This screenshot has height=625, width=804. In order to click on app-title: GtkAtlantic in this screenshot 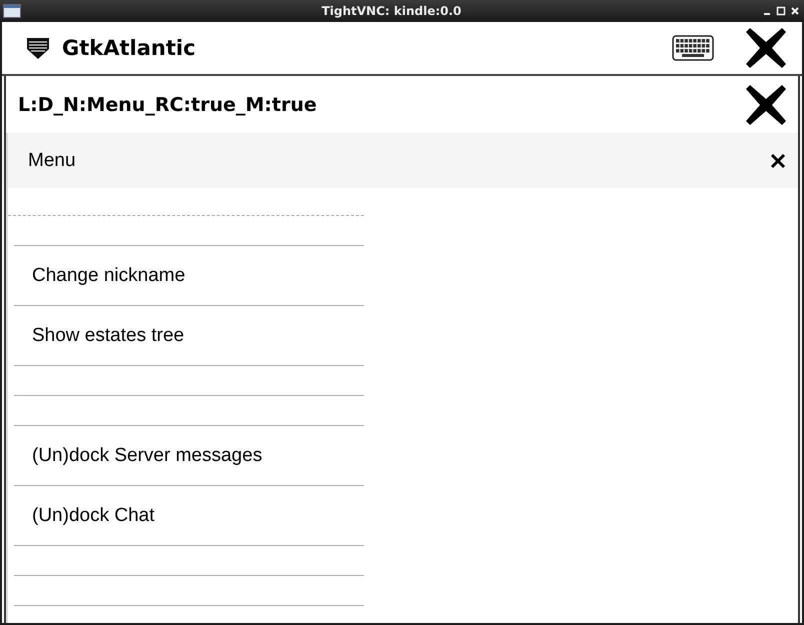, I will do `click(129, 48)`.